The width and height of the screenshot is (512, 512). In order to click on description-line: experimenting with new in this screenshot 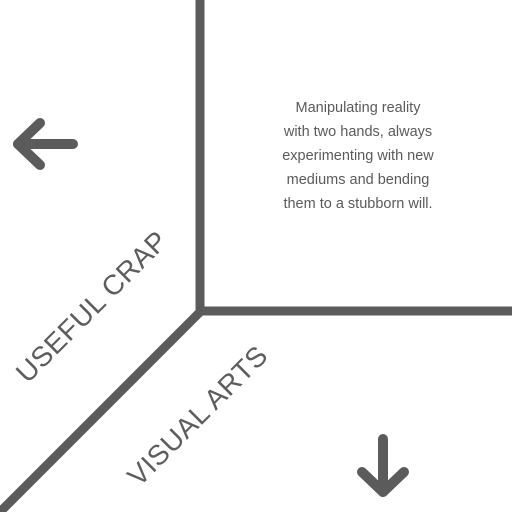, I will do `click(358, 156)`.